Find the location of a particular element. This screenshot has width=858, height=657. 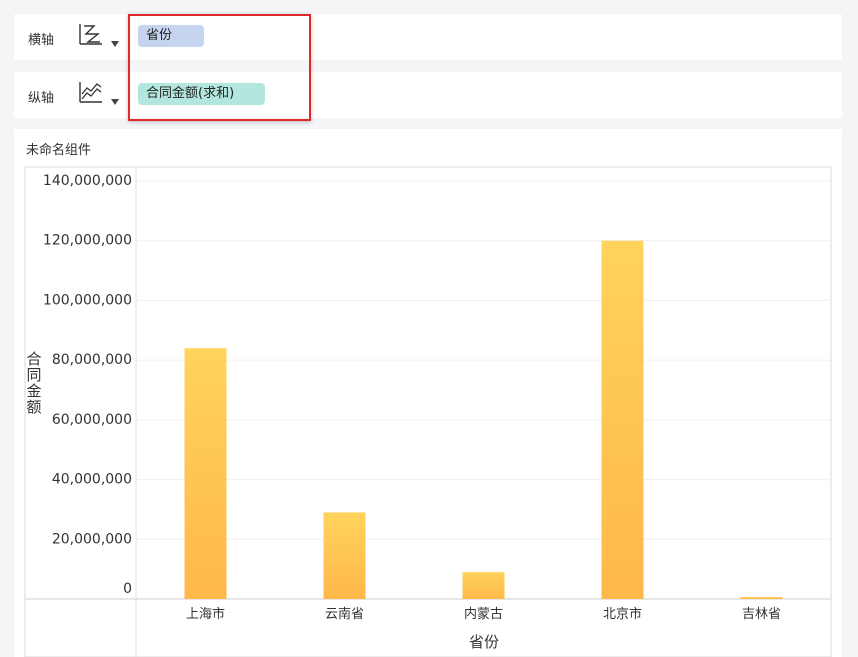

x-tick-label: 上海市 is located at coordinates (205, 614).